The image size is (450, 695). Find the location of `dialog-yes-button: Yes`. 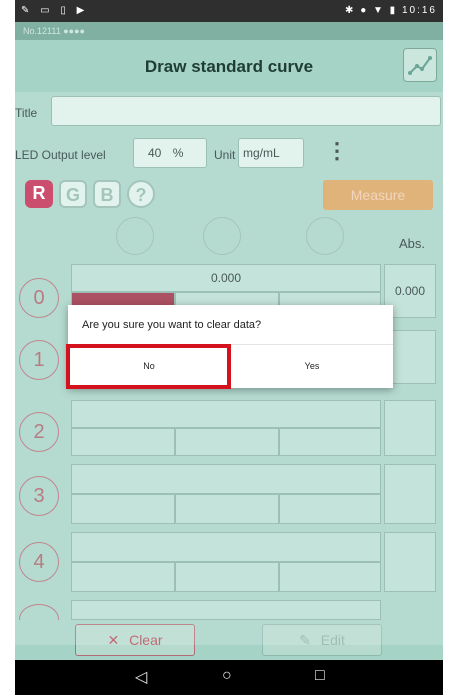

dialog-yes-button: Yes is located at coordinates (312, 366).